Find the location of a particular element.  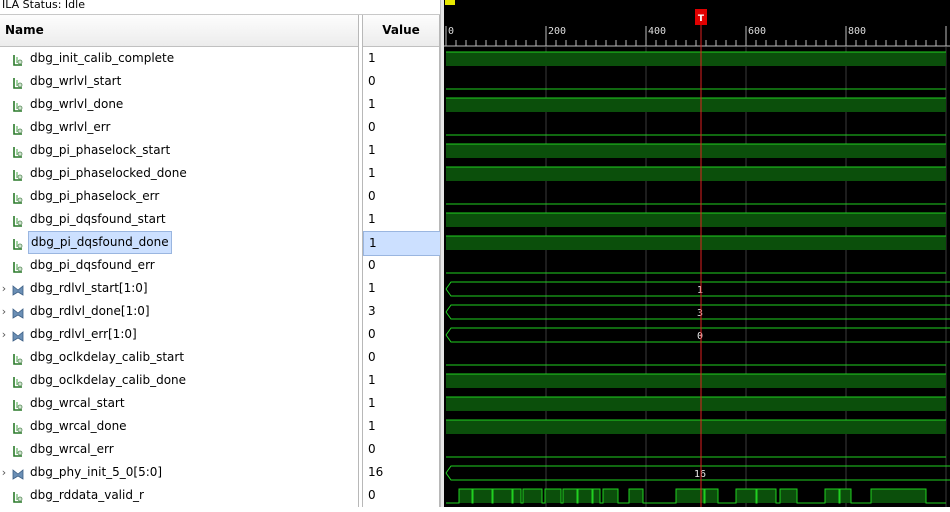

bus-trace: 16 is located at coordinates (697, 473).